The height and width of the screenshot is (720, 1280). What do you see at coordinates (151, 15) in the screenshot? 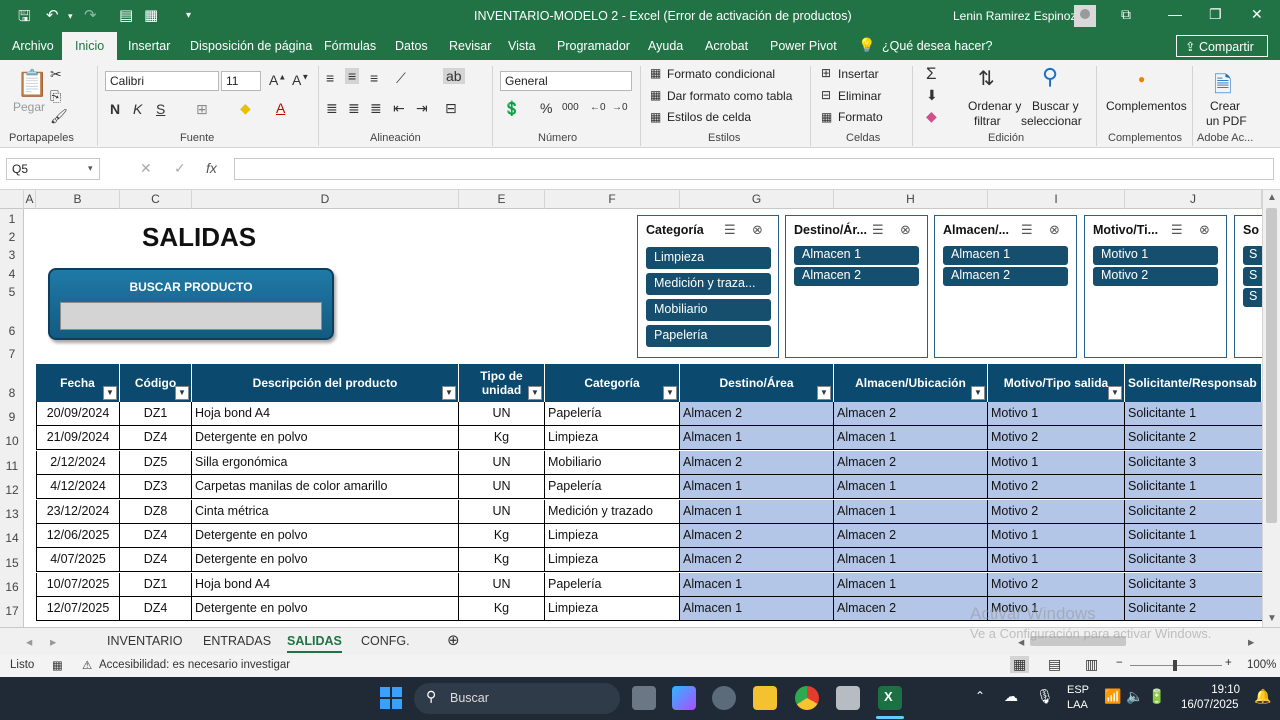
I see `form-icon: ▦` at bounding box center [151, 15].